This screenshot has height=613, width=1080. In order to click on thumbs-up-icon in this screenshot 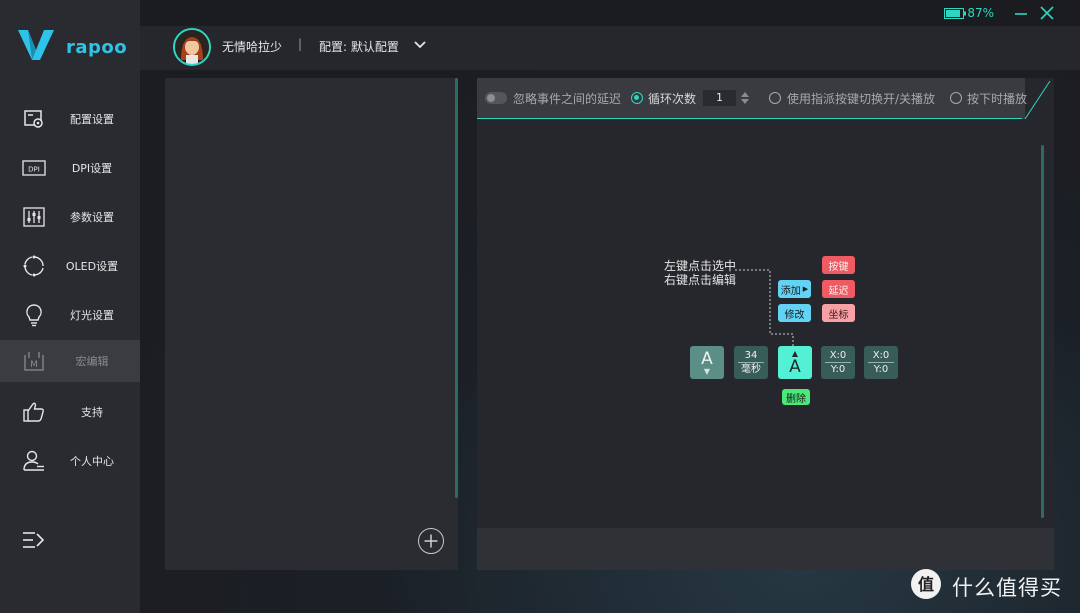, I will do `click(34, 412)`.